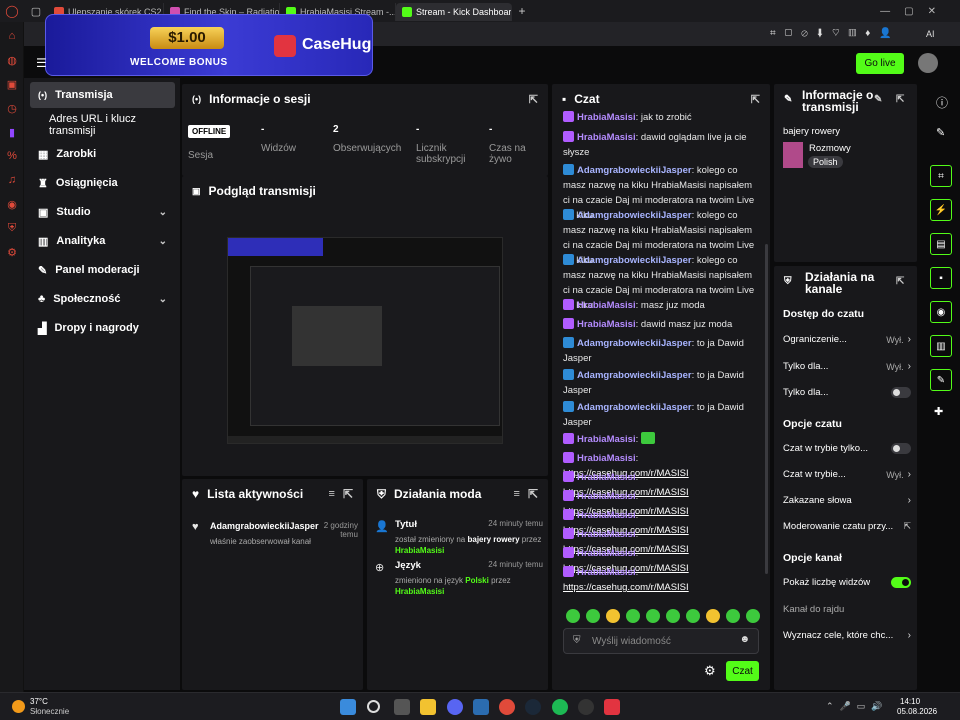  Describe the element at coordinates (12, 108) in the screenshot. I see `sidebar-history-icon: ◷` at that location.